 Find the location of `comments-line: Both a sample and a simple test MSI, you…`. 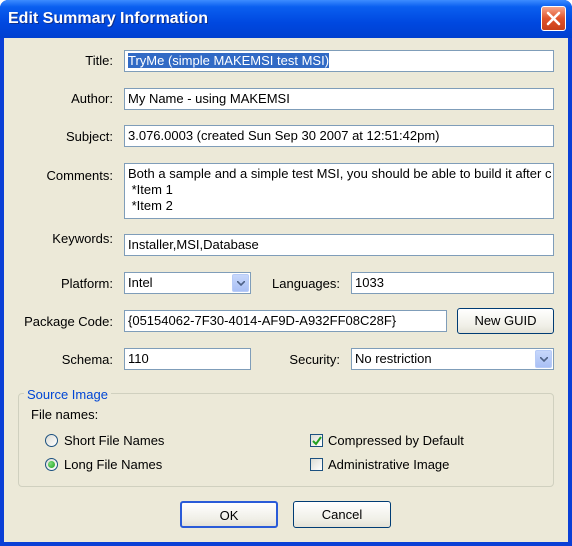

comments-line: Both a sample and a simple test MSI, you… is located at coordinates (340, 173).